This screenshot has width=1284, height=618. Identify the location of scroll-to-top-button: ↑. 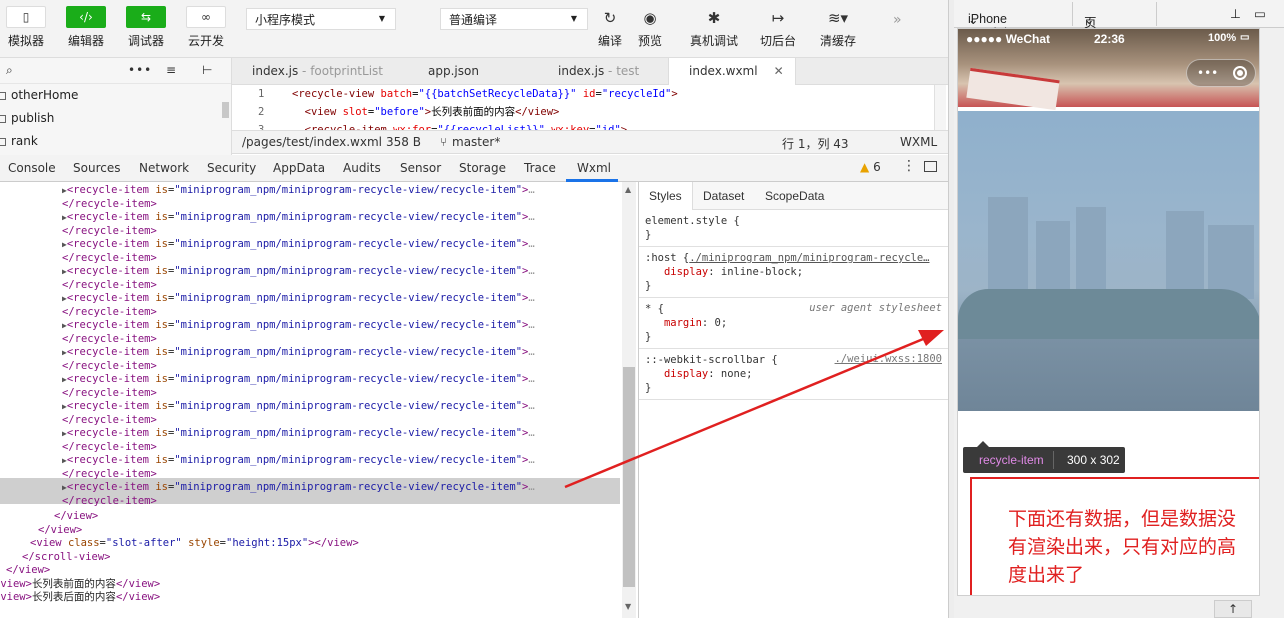
(1233, 609).